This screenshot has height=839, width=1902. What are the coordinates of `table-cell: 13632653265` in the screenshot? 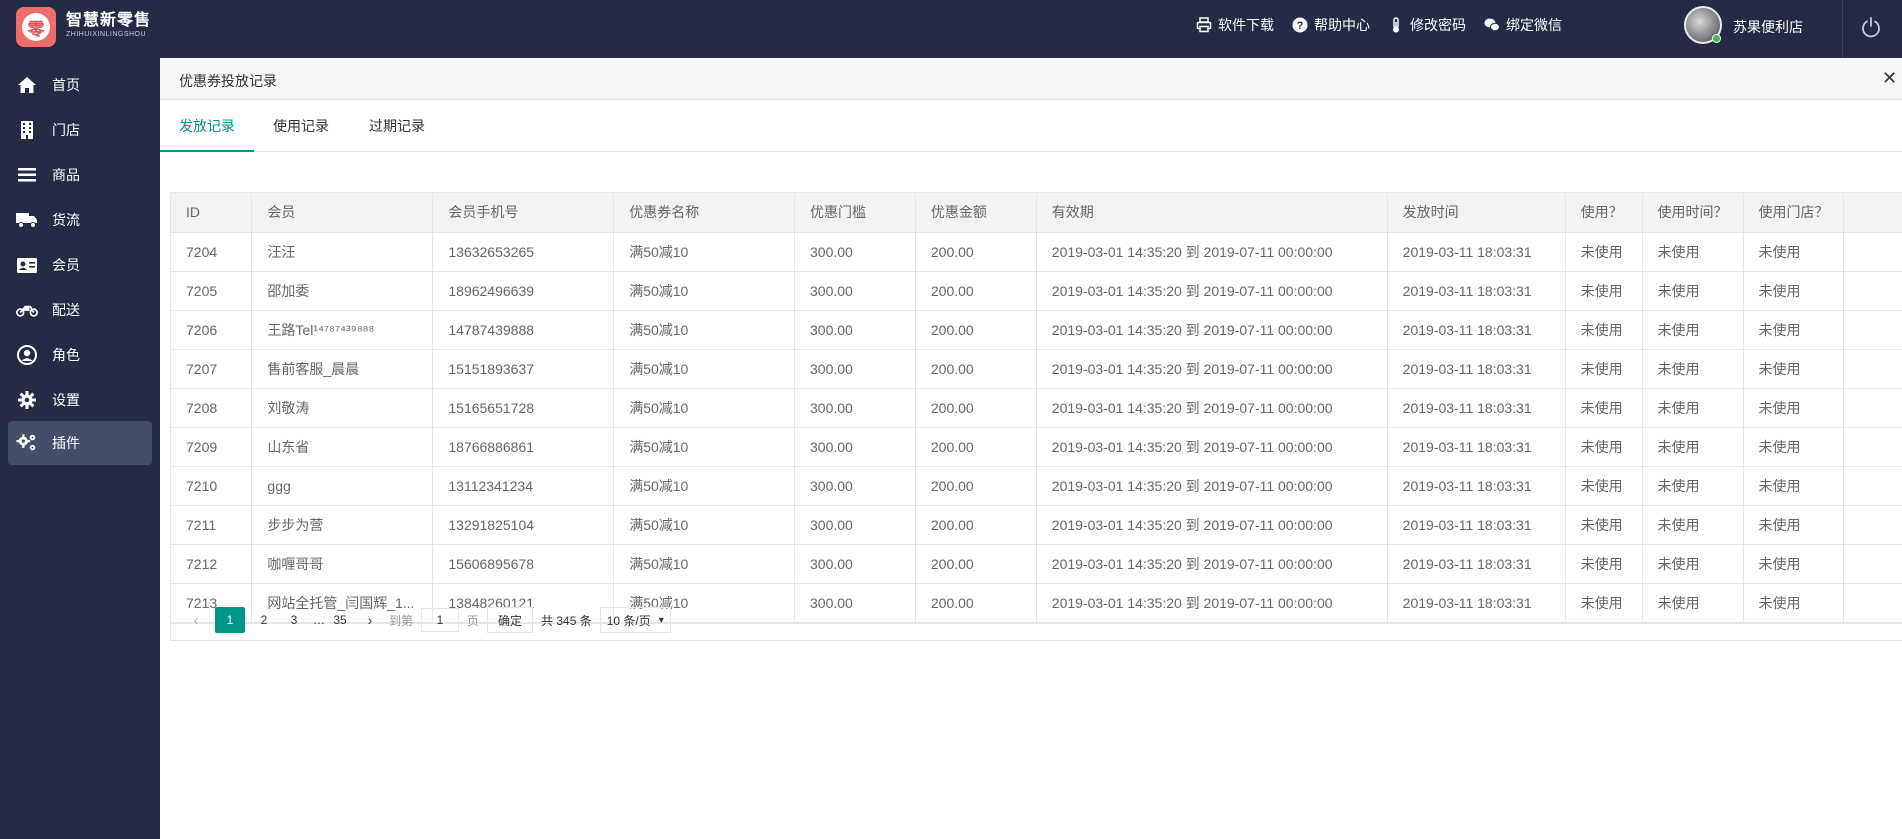 It's located at (523, 252).